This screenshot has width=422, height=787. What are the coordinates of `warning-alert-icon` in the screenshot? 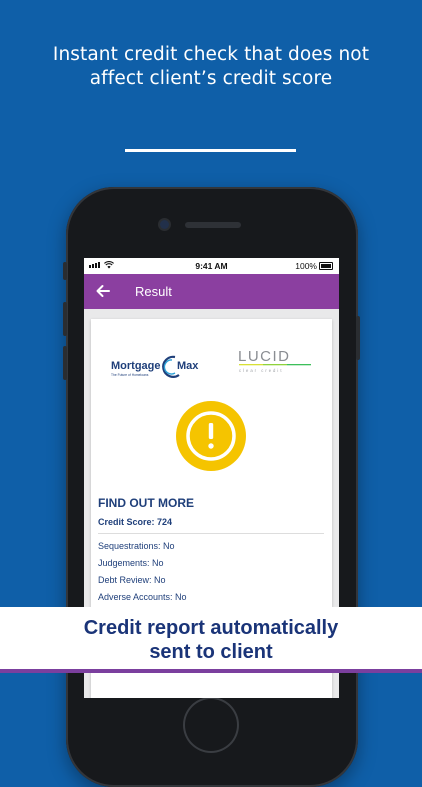 It's located at (211, 436).